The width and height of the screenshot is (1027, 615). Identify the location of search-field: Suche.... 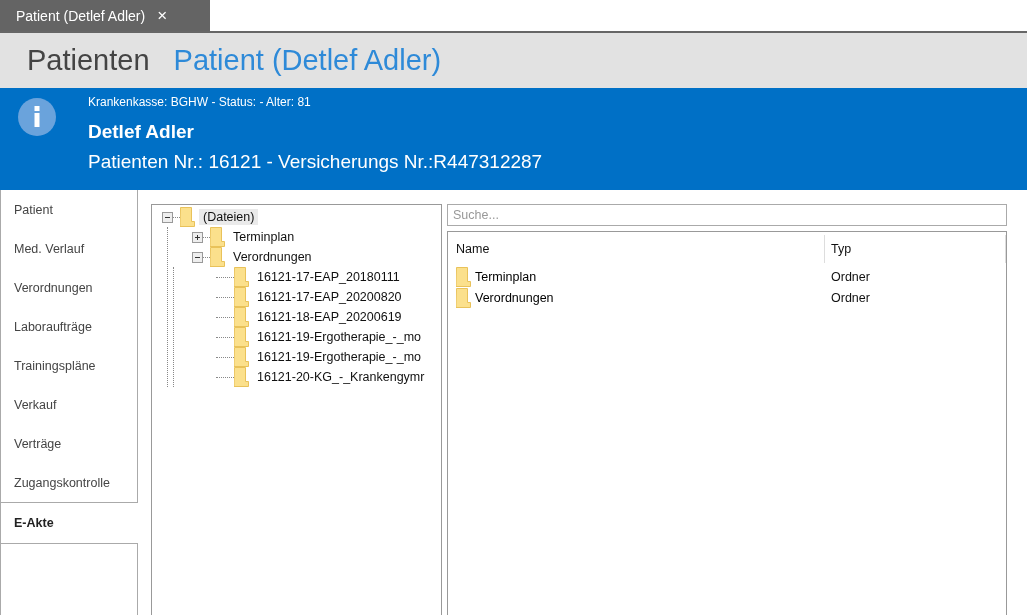
(727, 215).